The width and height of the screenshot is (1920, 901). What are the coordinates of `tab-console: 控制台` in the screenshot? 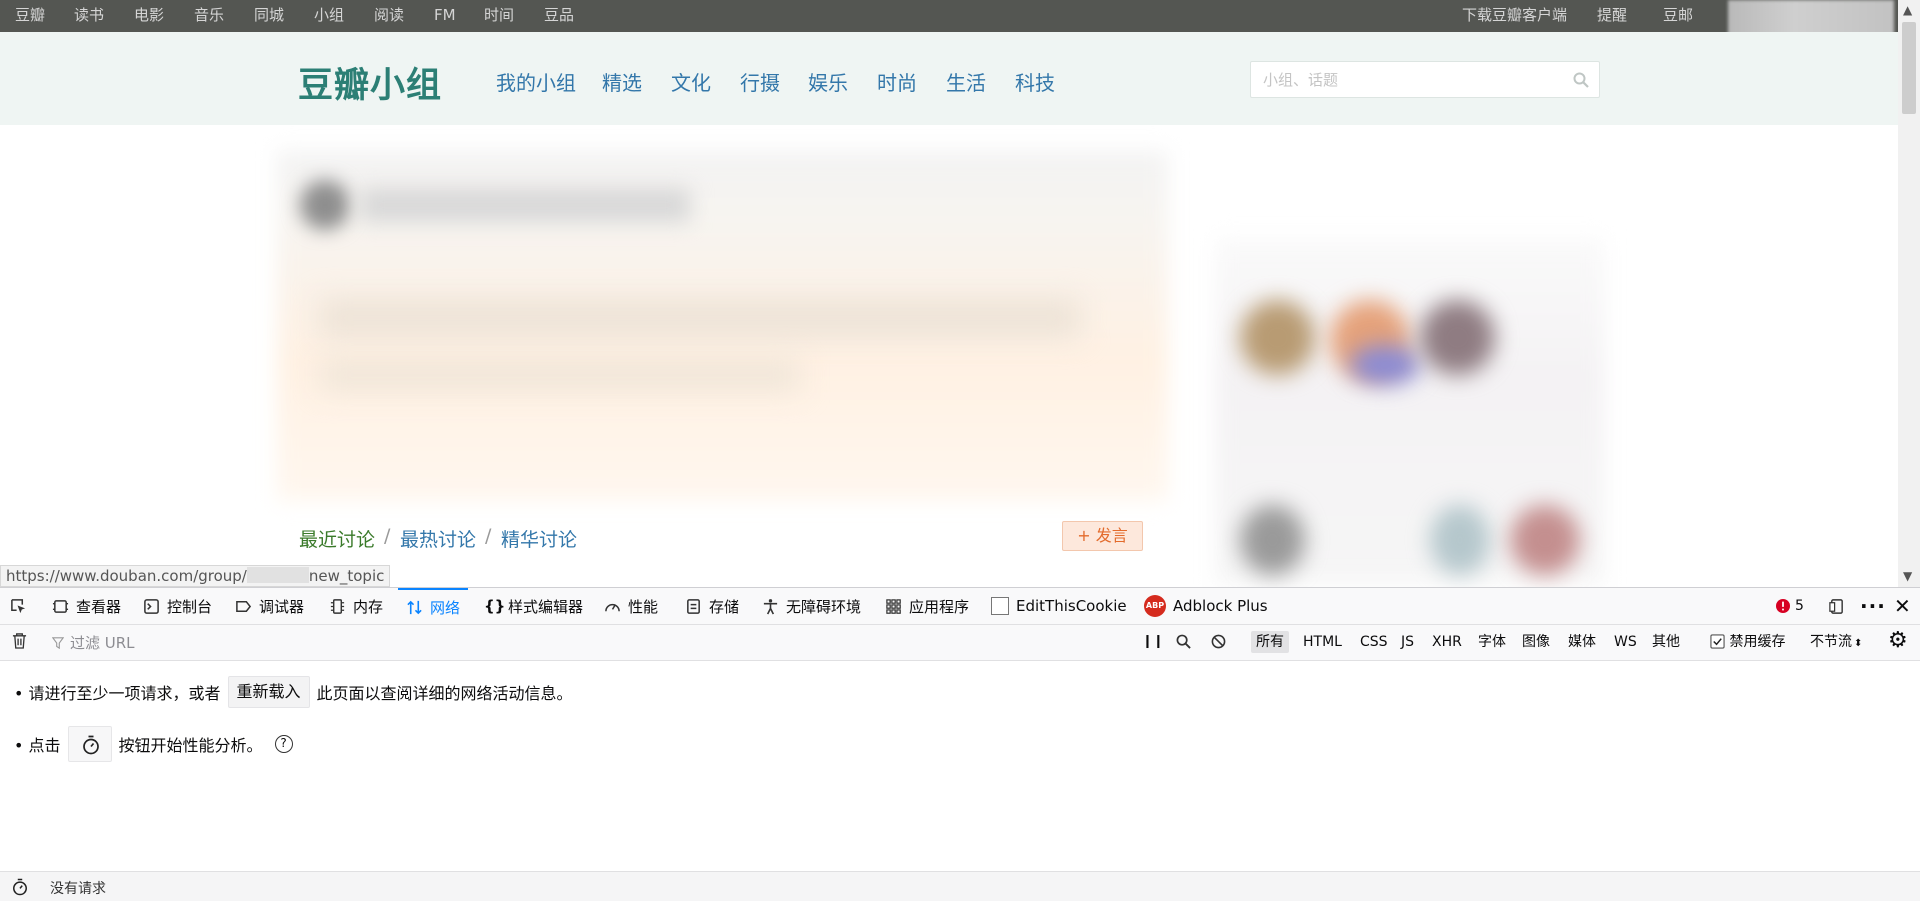 It's located at (177, 606).